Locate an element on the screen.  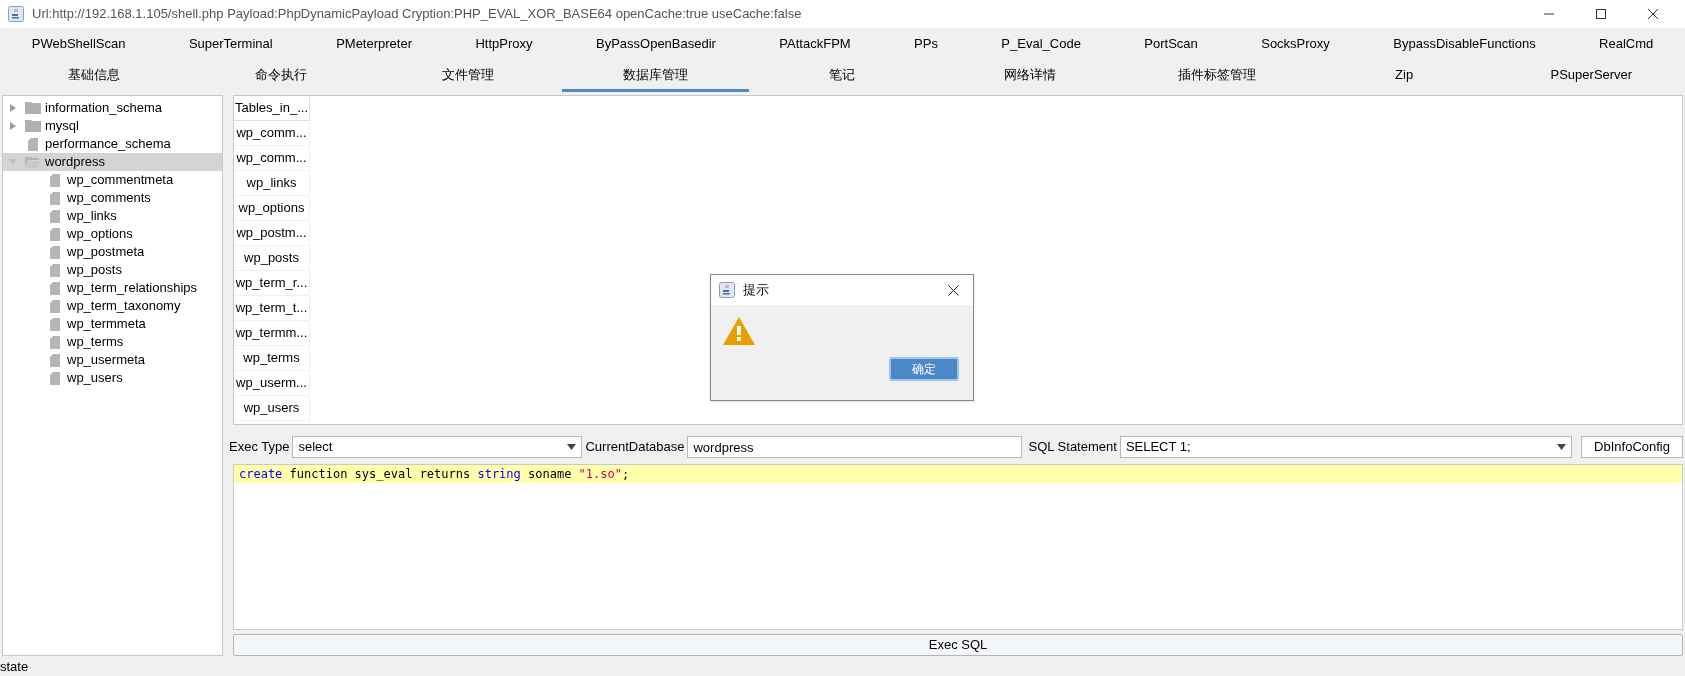
plugin-tab: PAttackFPM is located at coordinates (815, 44).